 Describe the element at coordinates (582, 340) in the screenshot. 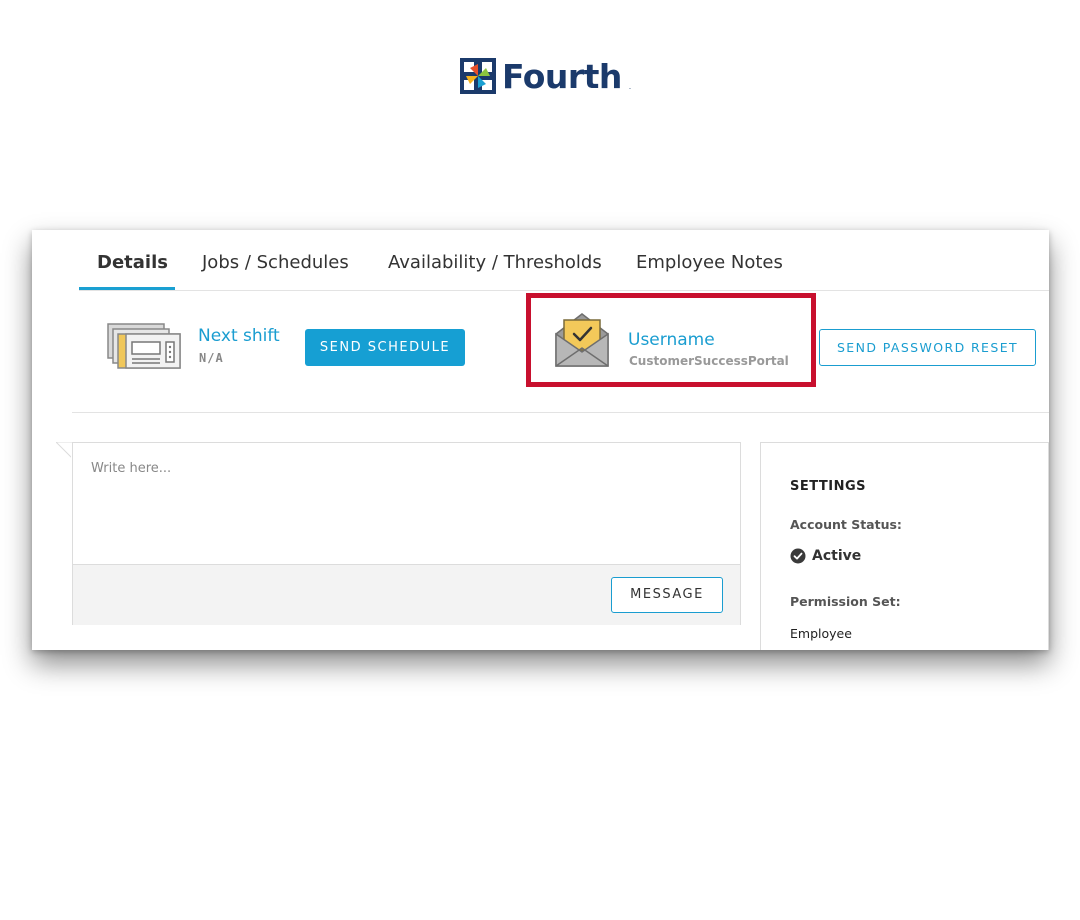

I see `envelope-check-icon` at that location.